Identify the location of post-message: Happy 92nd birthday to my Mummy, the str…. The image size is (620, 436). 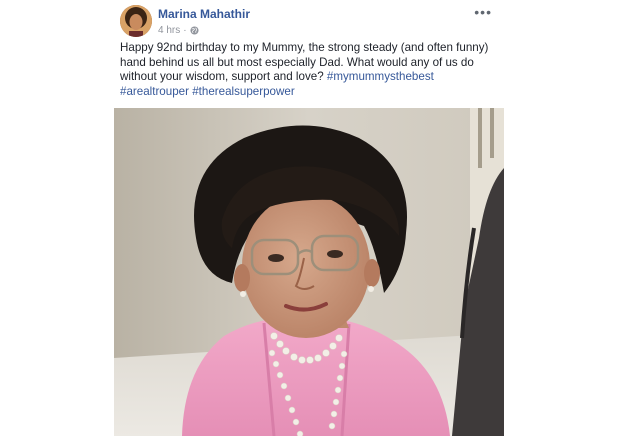
(309, 70).